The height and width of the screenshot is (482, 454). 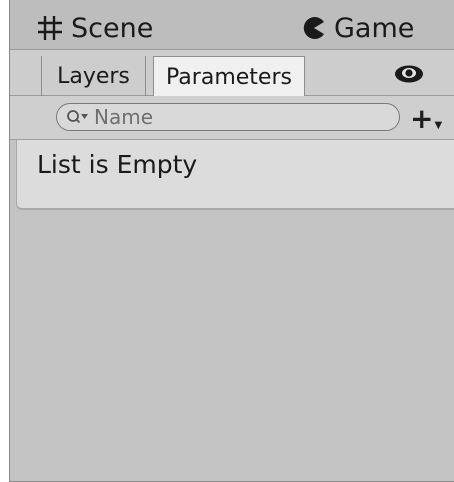 I want to click on tab-layers: Layers, so click(x=93, y=76).